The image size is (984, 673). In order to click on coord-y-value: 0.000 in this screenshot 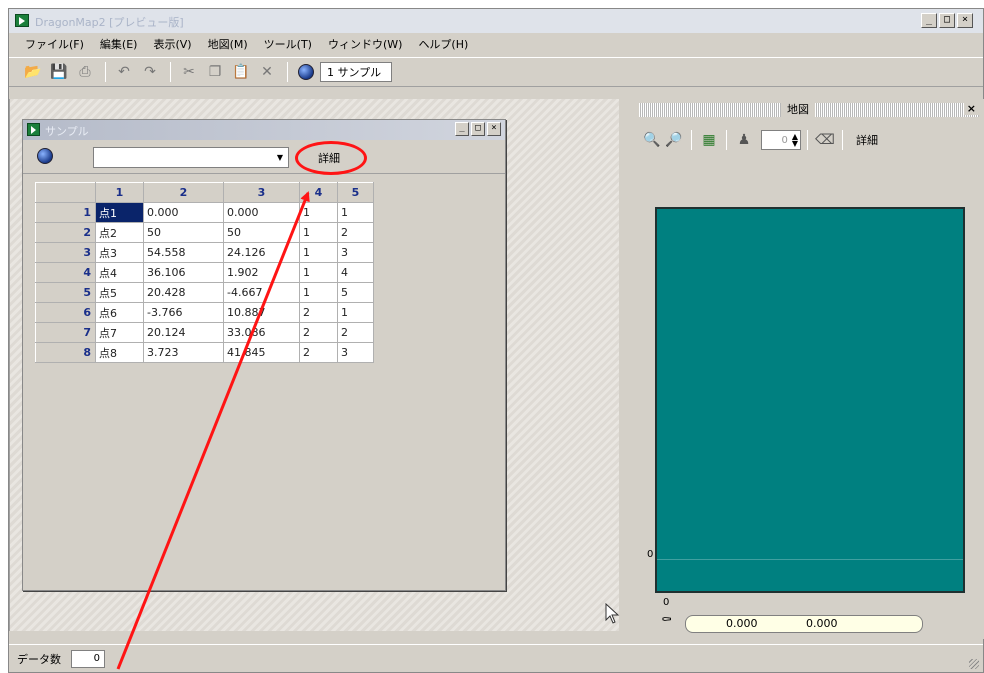, I will do `click(822, 623)`.